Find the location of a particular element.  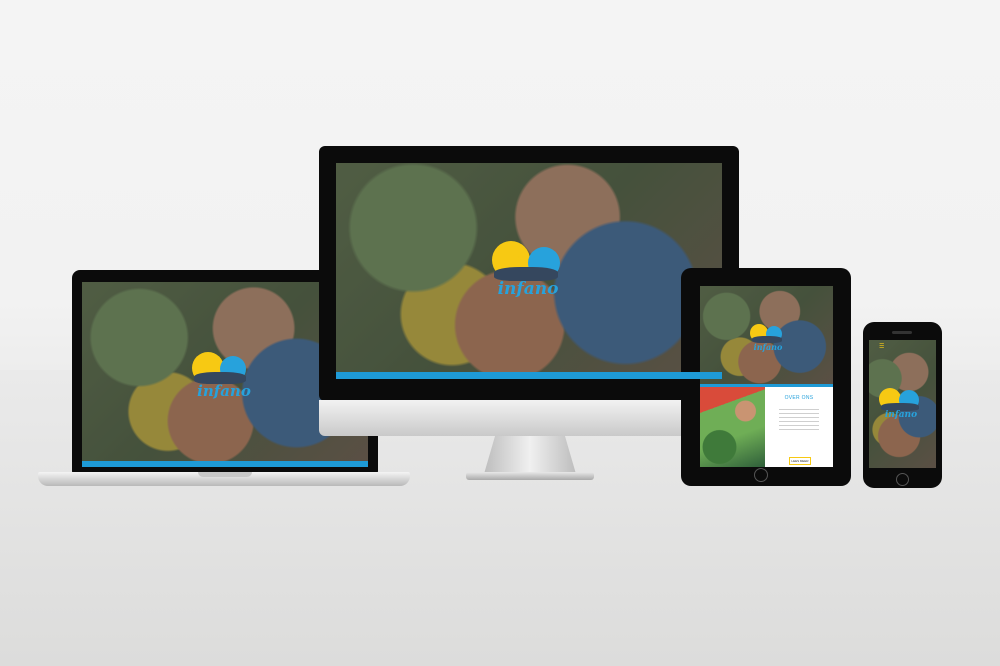

desktop-stand-base is located at coordinates (530, 476).